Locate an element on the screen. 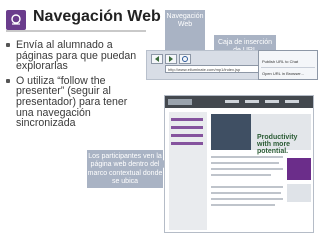 The image size is (320, 240). forward-icon is located at coordinates (171, 59).